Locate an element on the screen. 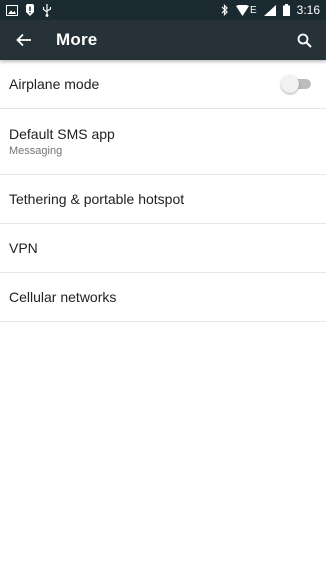  setting-label: Tethering & portable hotspot is located at coordinates (97, 199).